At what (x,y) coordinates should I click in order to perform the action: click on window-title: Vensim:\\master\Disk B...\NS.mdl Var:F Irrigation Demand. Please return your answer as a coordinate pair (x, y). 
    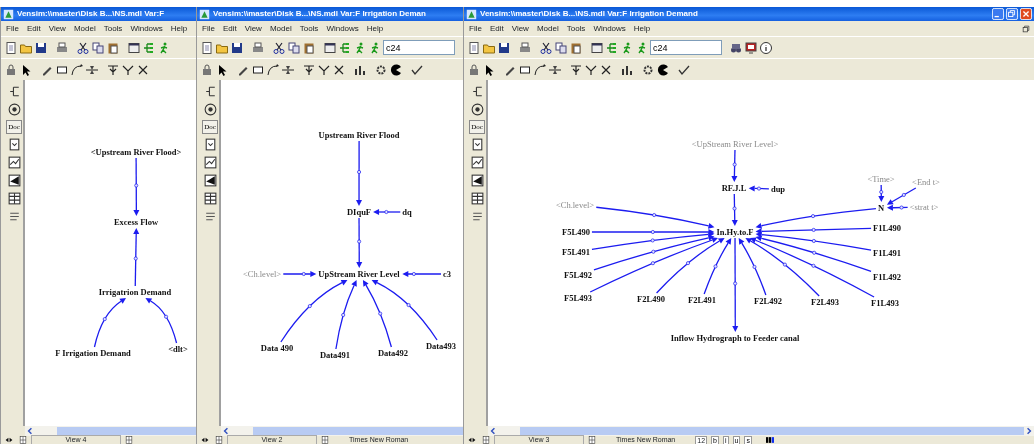
    Looking at the image, I should click on (589, 14).